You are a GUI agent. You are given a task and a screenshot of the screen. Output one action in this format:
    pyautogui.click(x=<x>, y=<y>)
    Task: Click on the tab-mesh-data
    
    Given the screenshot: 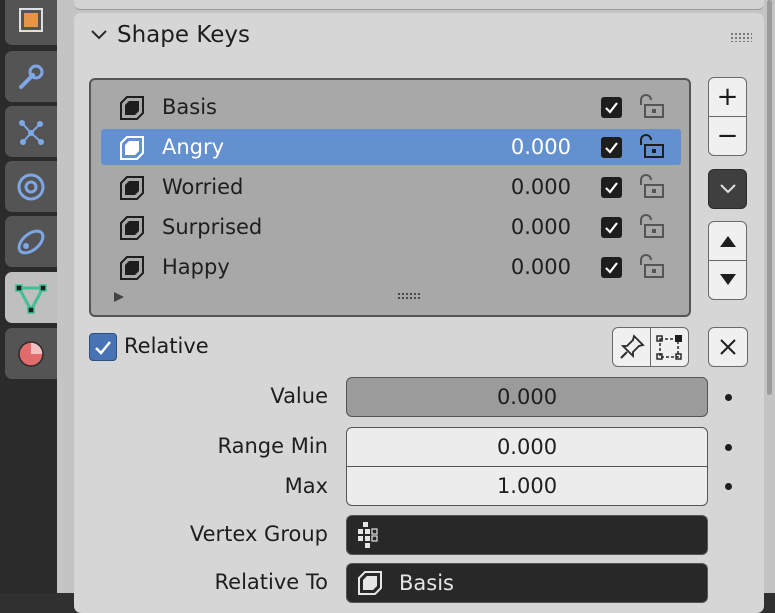 What is the action you would take?
    pyautogui.click(x=31, y=297)
    